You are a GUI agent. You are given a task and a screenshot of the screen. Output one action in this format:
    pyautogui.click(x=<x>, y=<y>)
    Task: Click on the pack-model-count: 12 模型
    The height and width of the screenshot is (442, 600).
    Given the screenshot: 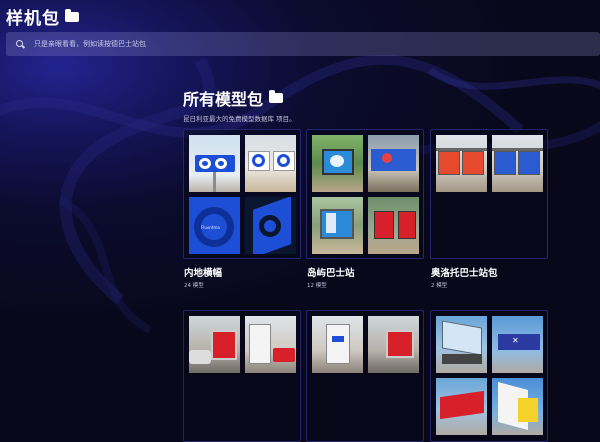 What is the action you would take?
    pyautogui.click(x=317, y=286)
    